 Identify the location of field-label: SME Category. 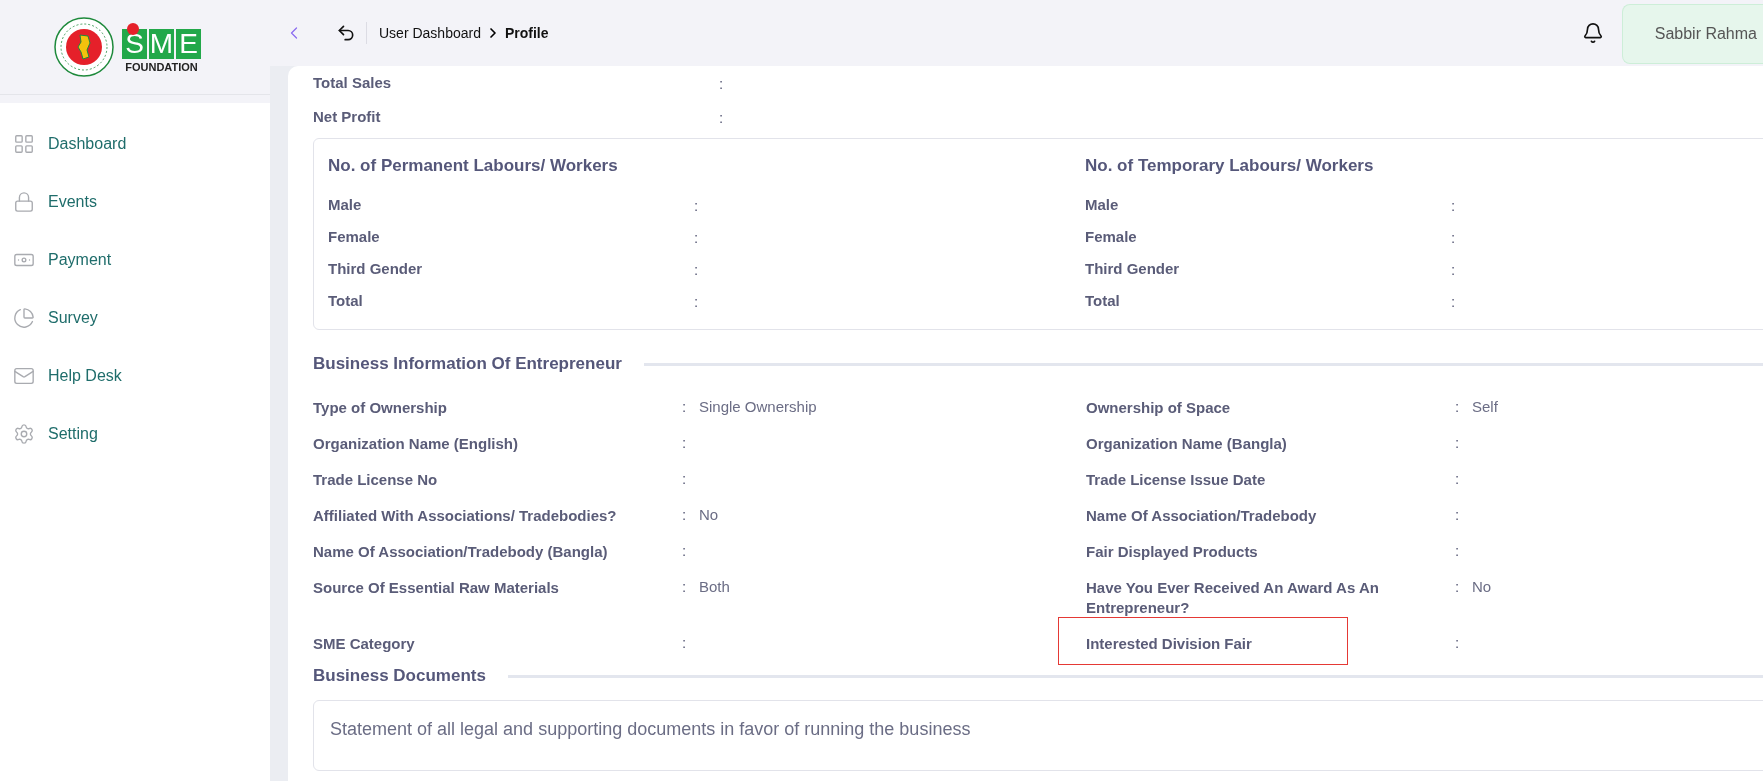
(364, 644).